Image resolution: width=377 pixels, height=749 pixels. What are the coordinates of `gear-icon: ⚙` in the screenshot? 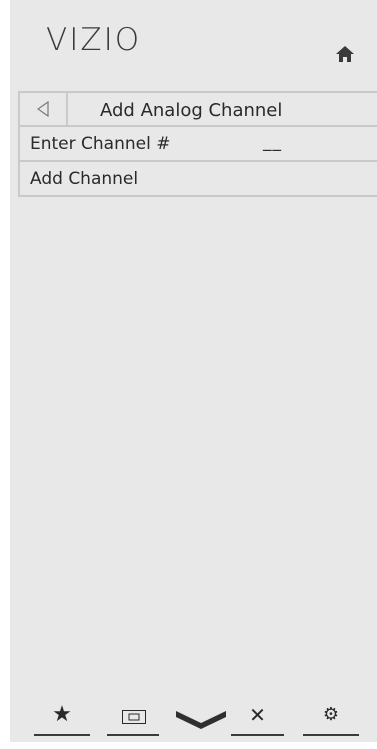 It's located at (331, 714).